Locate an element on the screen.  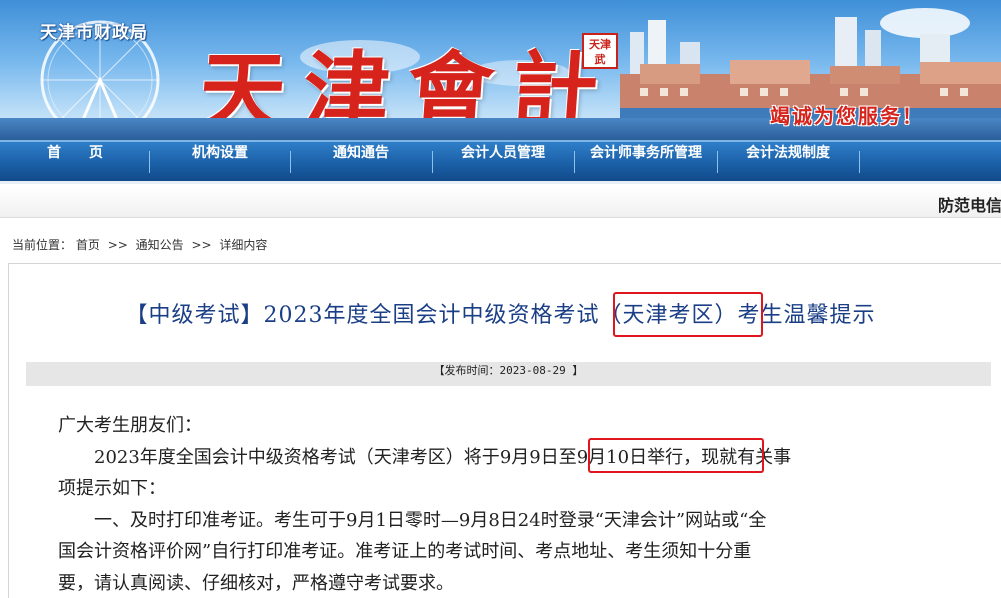
breadcrumb-current: 详细内容 is located at coordinates (243, 245).